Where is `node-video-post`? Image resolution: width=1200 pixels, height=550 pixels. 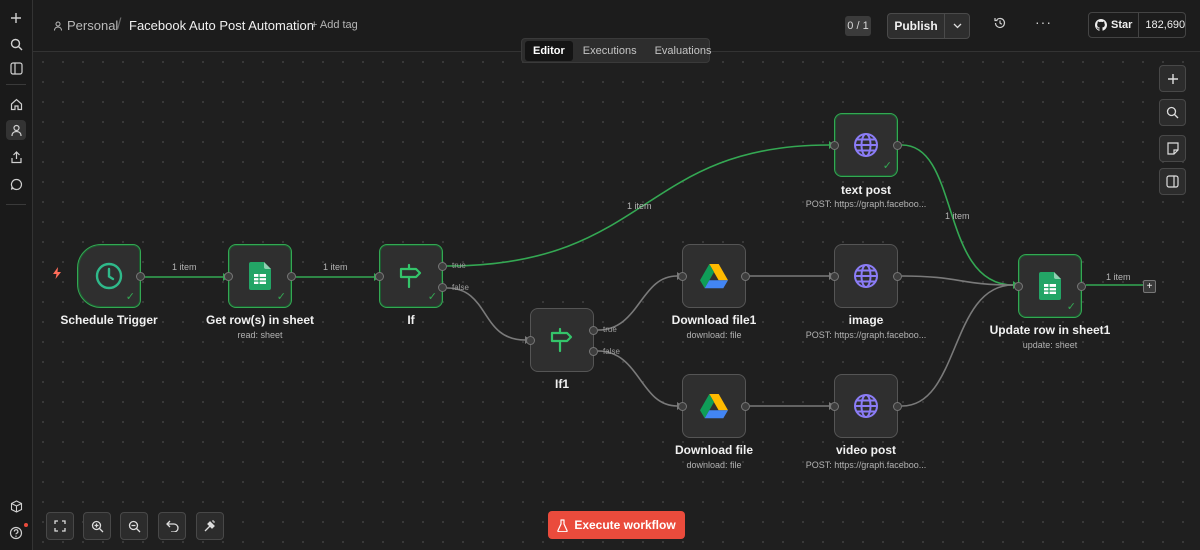 node-video-post is located at coordinates (866, 406).